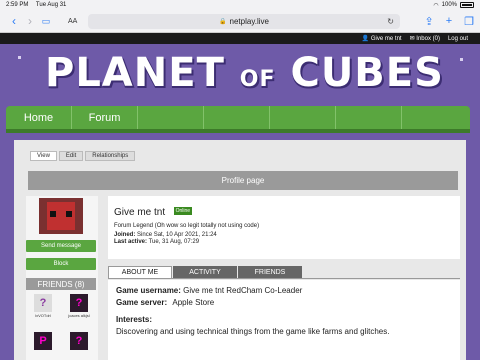  What do you see at coordinates (177, 235) in the screenshot?
I see `joined-value: Since Sat, 10 Apr 2021, 21:24` at bounding box center [177, 235].